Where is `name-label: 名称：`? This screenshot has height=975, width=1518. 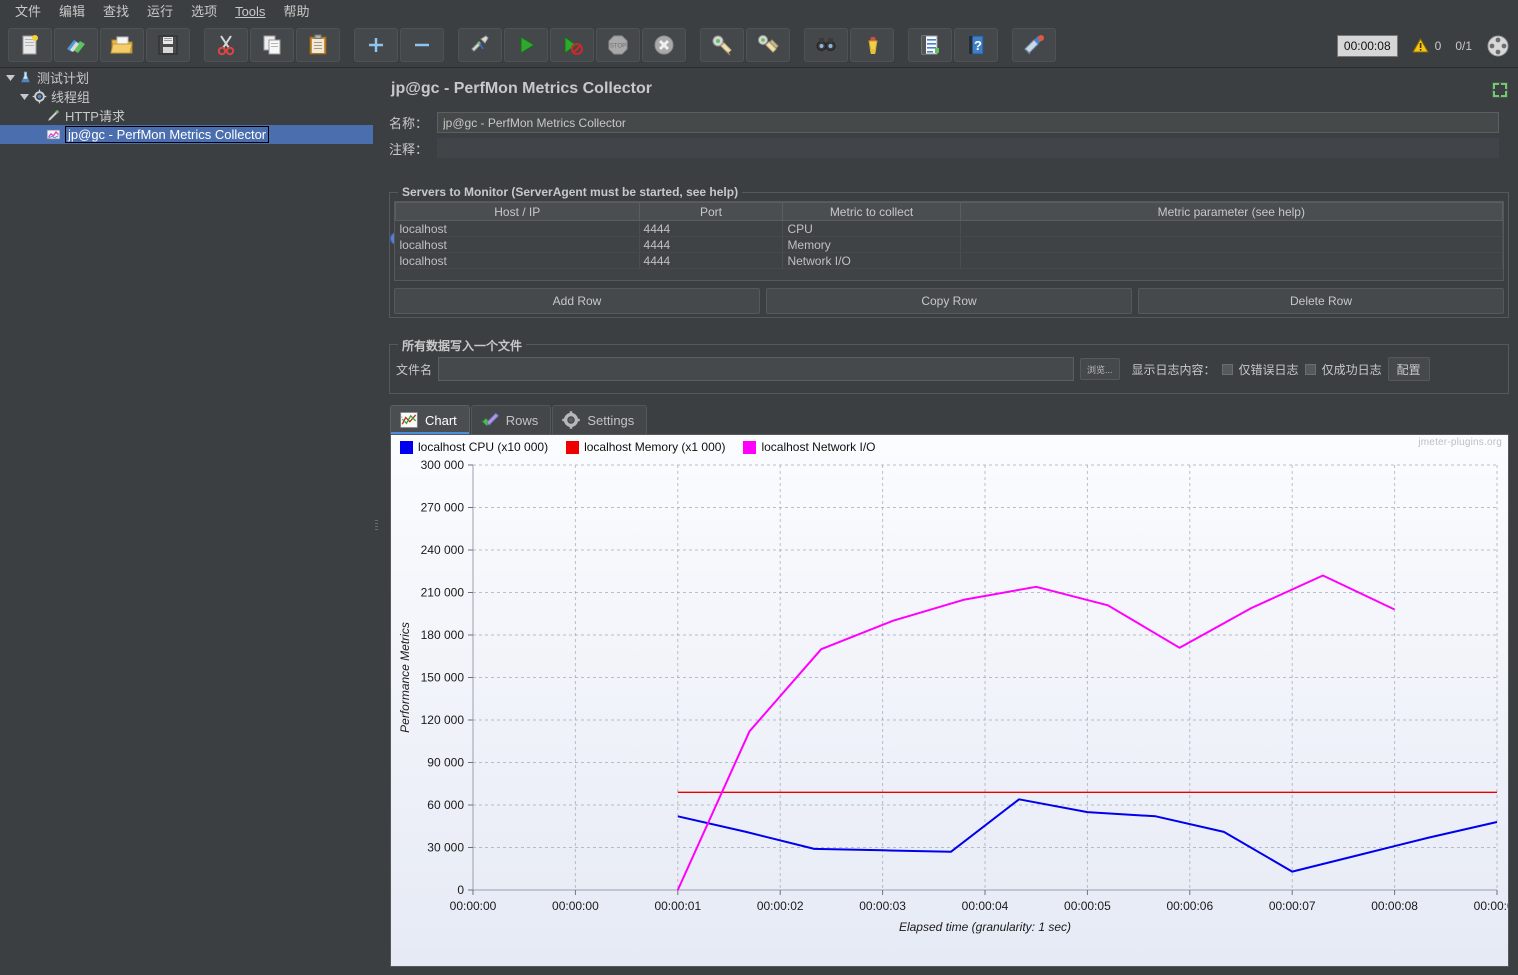
name-label: 名称： is located at coordinates (409, 123).